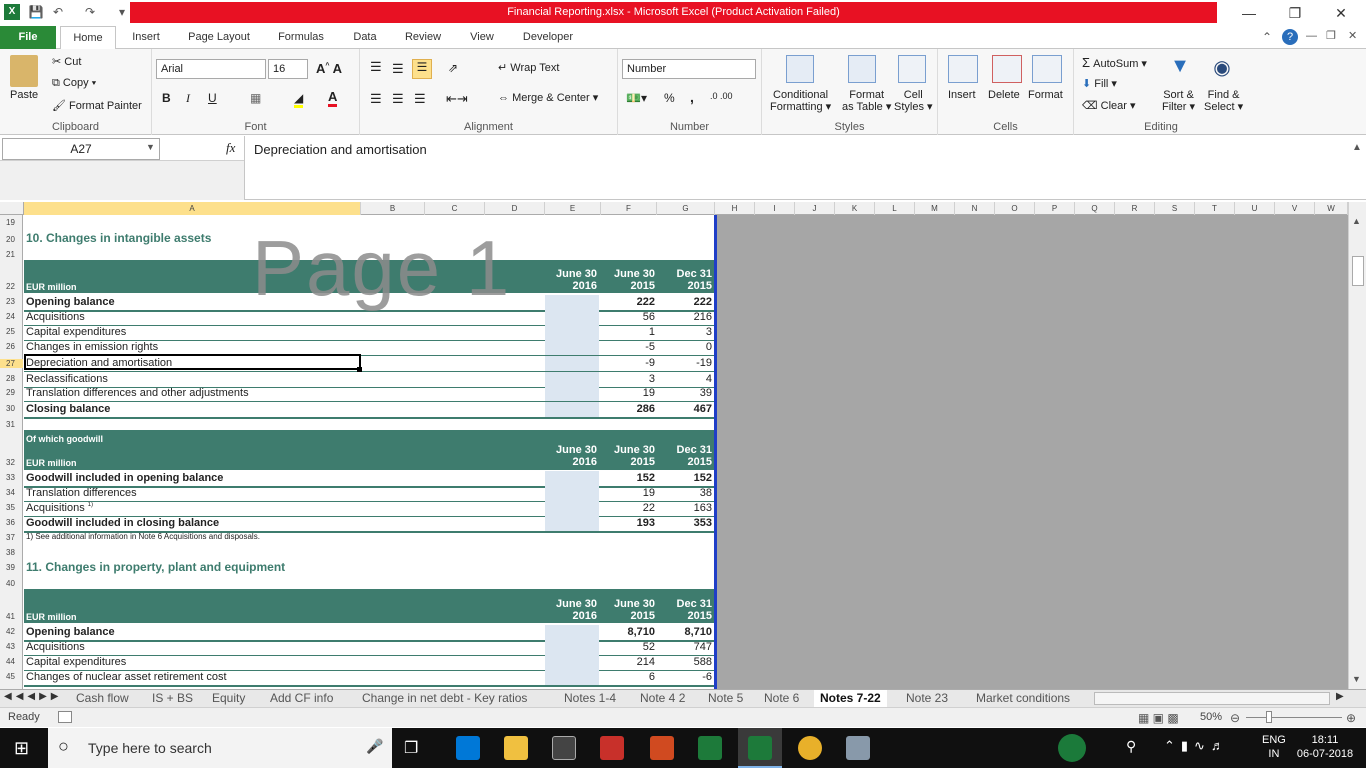 The image size is (1366, 768). I want to click on merge-center-button: ⇔ Merge & Center ▾, so click(548, 97).